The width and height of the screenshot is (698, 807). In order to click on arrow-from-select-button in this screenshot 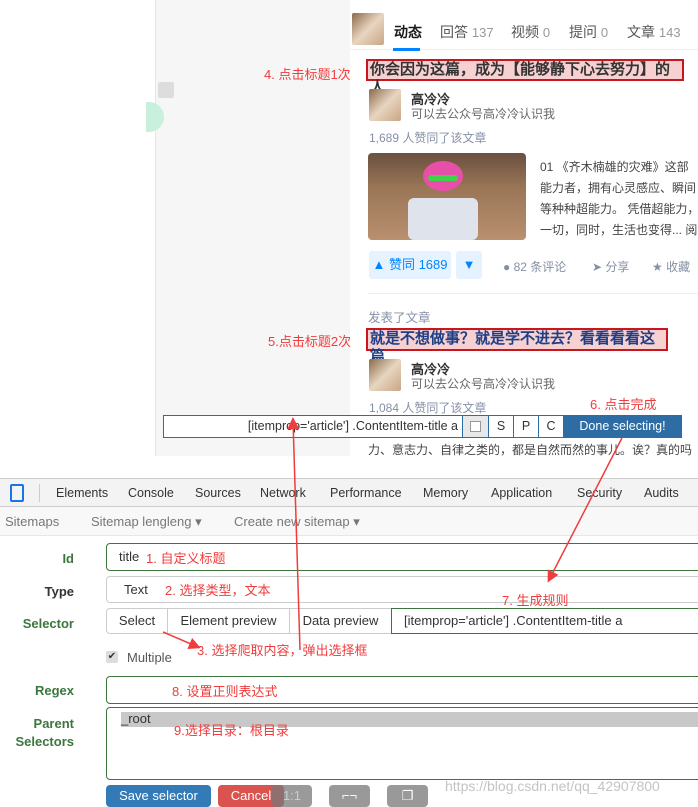, I will do `click(181, 640)`.